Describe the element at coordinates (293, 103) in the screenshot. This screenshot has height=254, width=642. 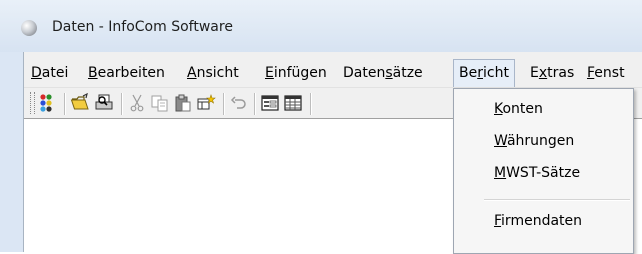
I see `table-view-icon` at that location.